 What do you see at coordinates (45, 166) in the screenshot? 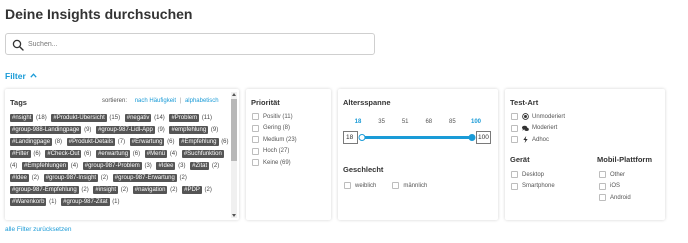
I see `tag-chip: #Empfehlungen` at bounding box center [45, 166].